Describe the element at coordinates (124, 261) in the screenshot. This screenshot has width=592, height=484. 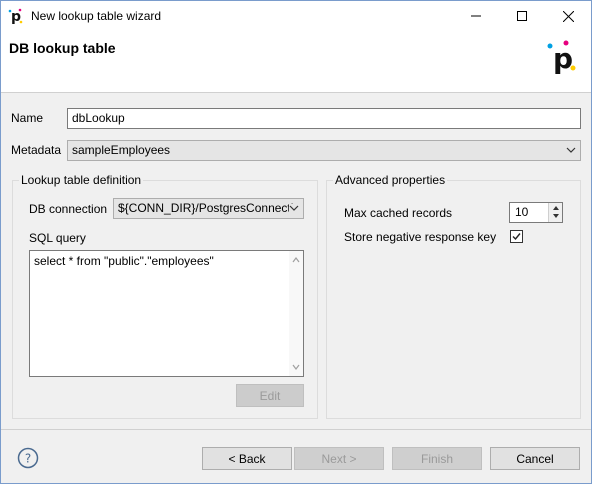
I see `sql-query-text: select * from "public"."employees"` at that location.